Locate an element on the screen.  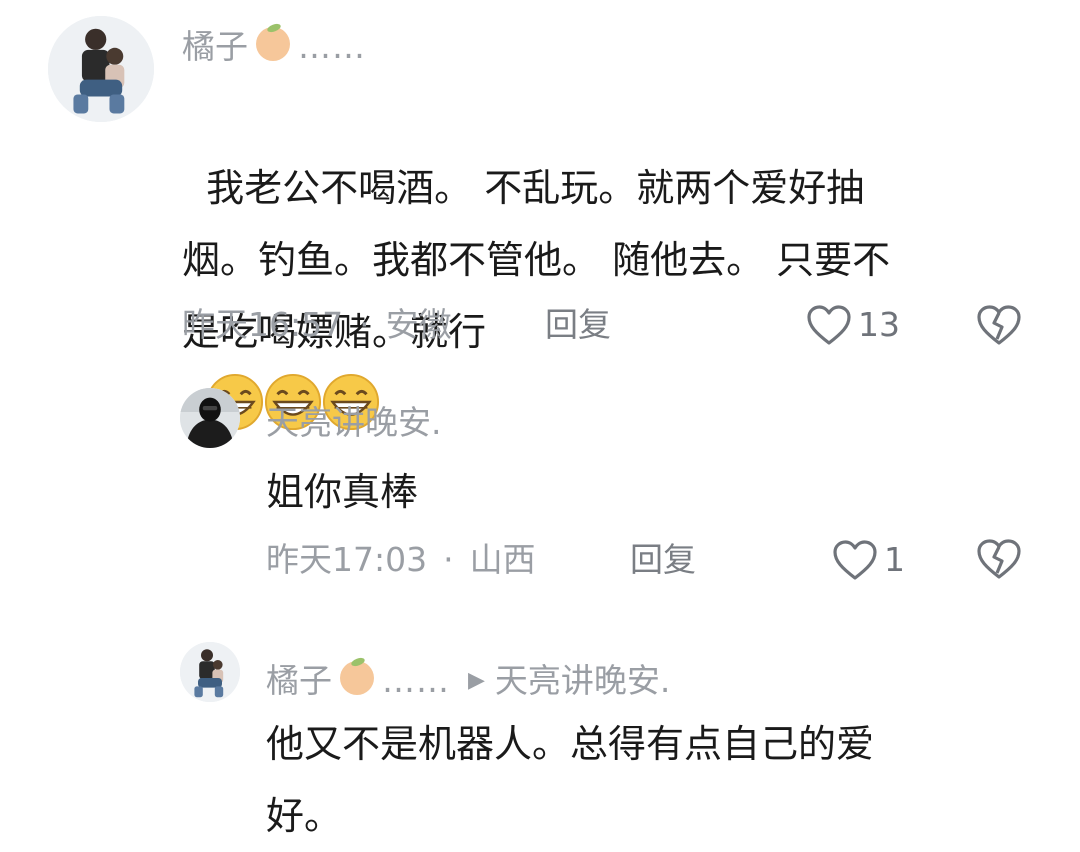
like-count: 13 is located at coordinates (879, 324).